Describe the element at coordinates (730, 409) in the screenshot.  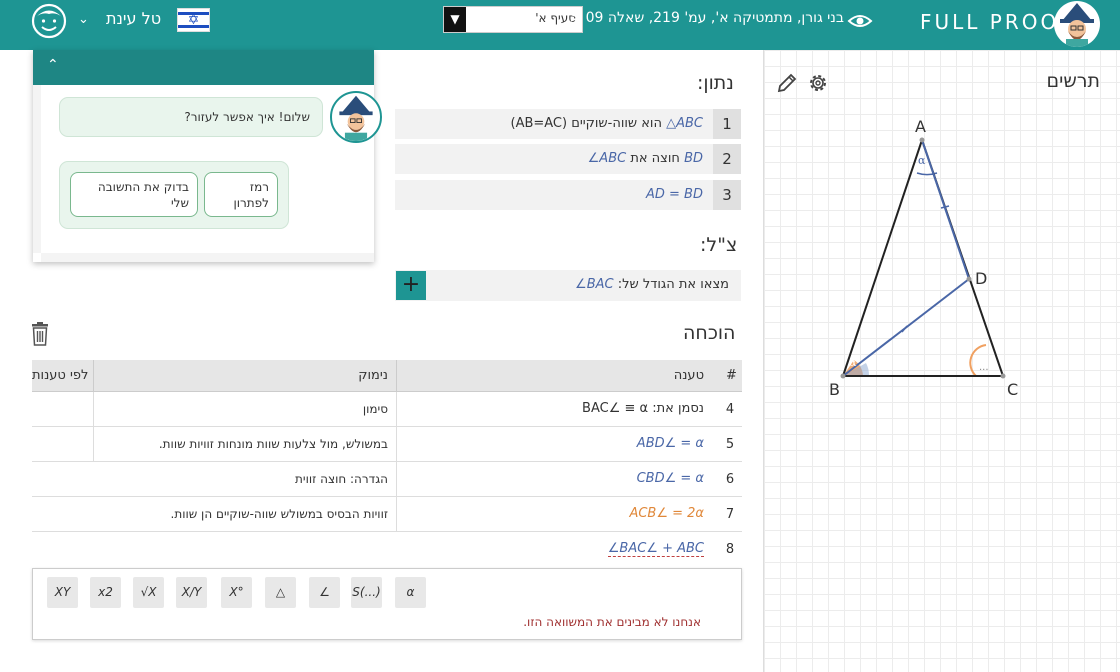
I see `row-num: 4` at that location.